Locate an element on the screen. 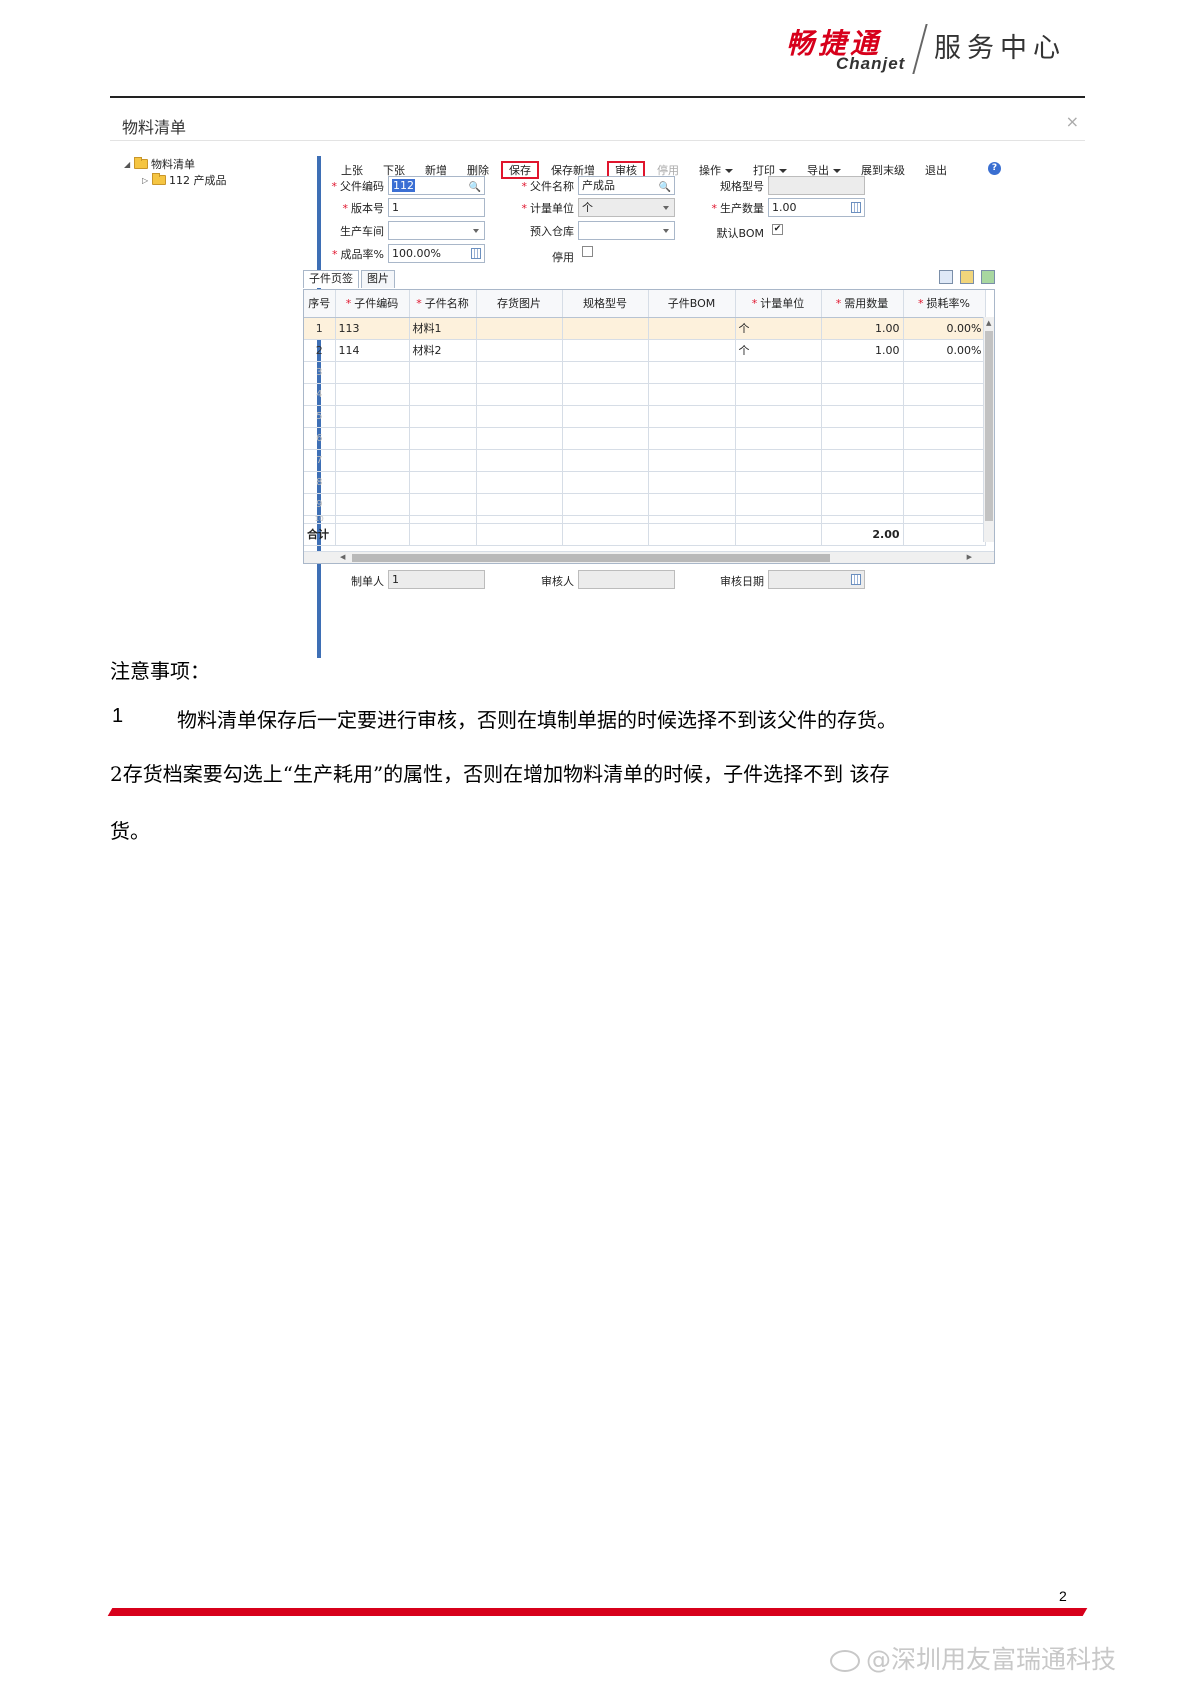 The image size is (1190, 1684). tab-children: 子件页签 is located at coordinates (331, 279).